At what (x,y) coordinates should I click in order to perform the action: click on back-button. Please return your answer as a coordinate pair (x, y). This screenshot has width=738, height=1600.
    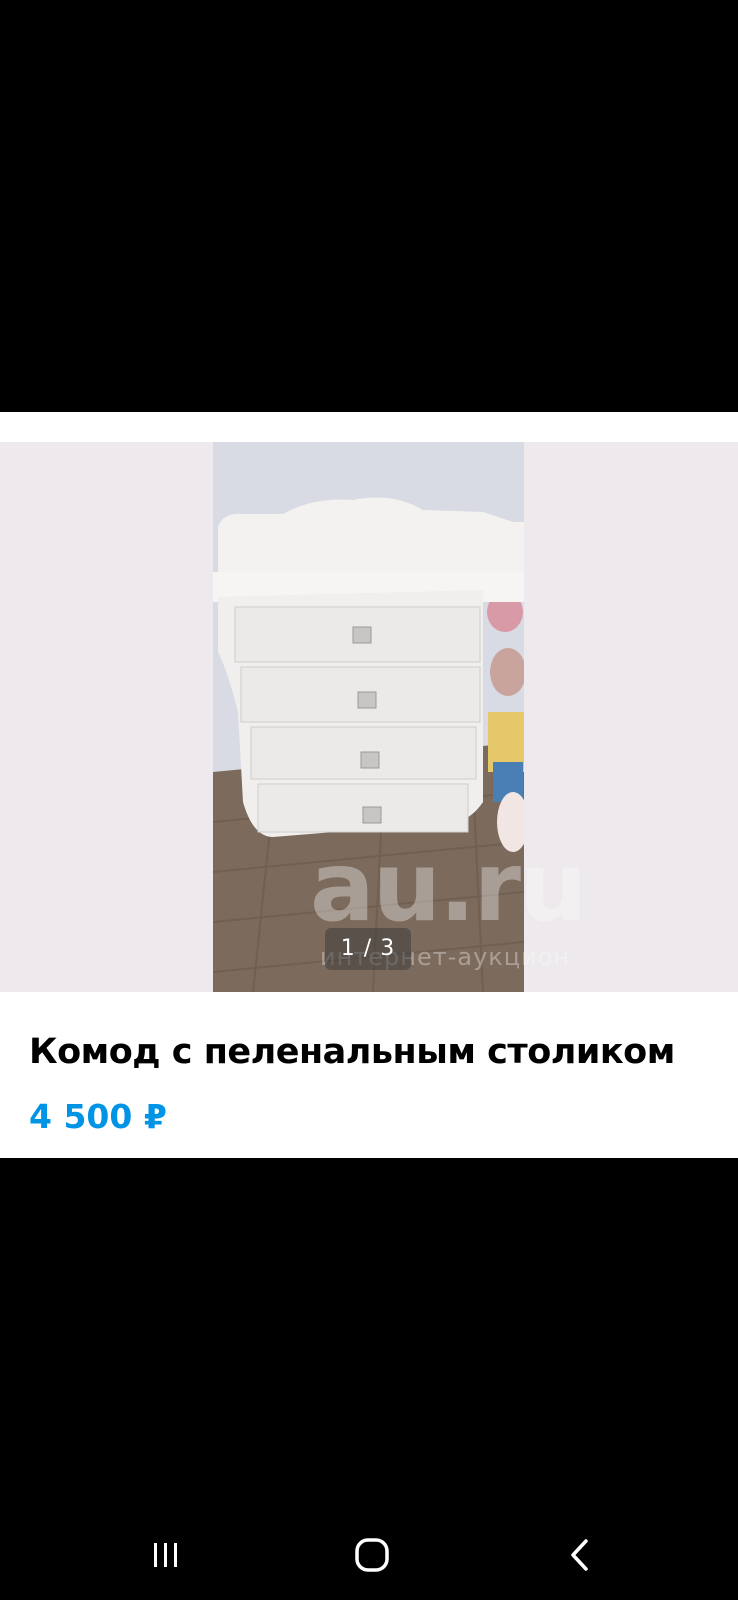
    Looking at the image, I should click on (580, 1555).